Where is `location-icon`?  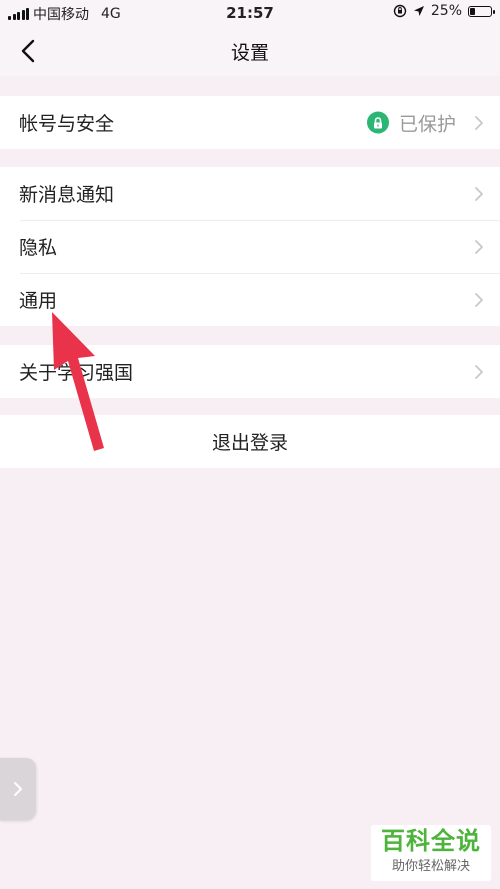 location-icon is located at coordinates (418, 11).